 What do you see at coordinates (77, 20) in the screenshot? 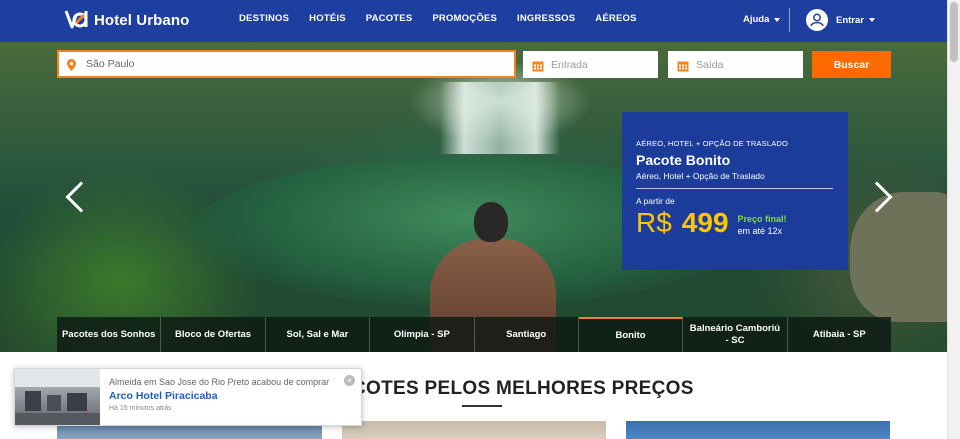
I see `hotel-urbano-logo-icon` at bounding box center [77, 20].